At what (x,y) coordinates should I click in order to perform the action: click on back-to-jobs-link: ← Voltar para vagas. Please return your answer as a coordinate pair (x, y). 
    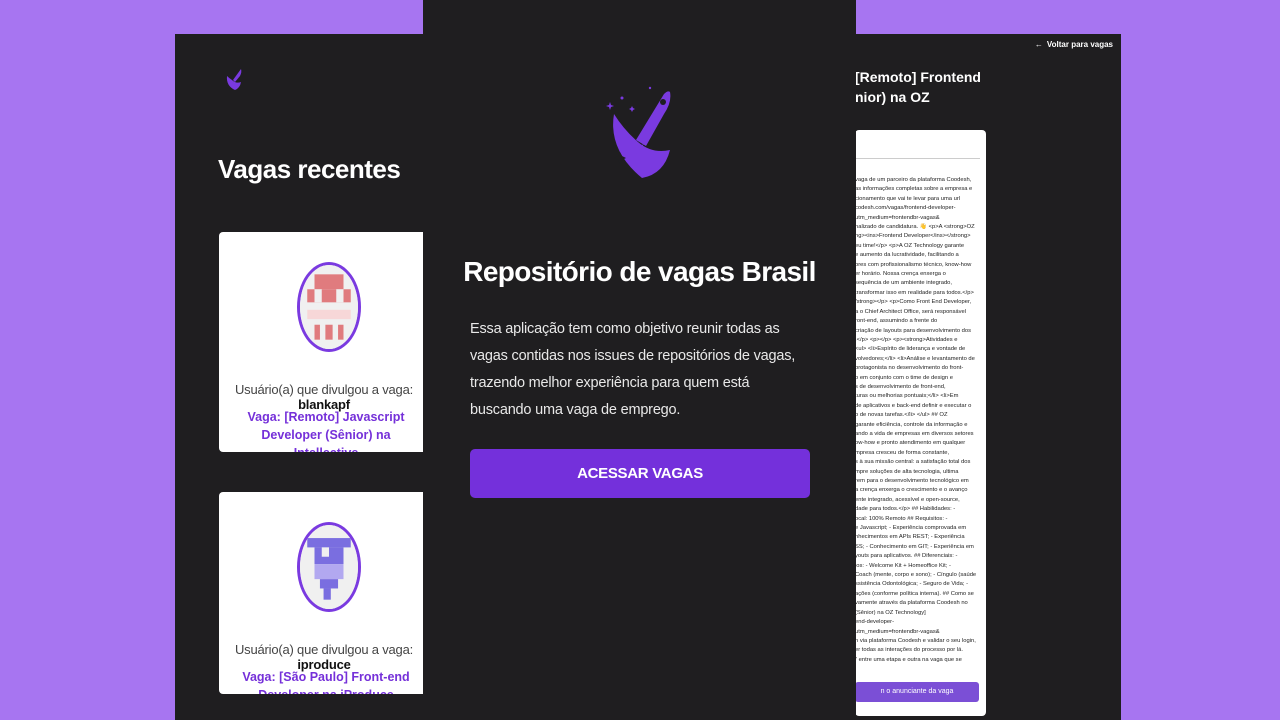
    Looking at the image, I should click on (1074, 44).